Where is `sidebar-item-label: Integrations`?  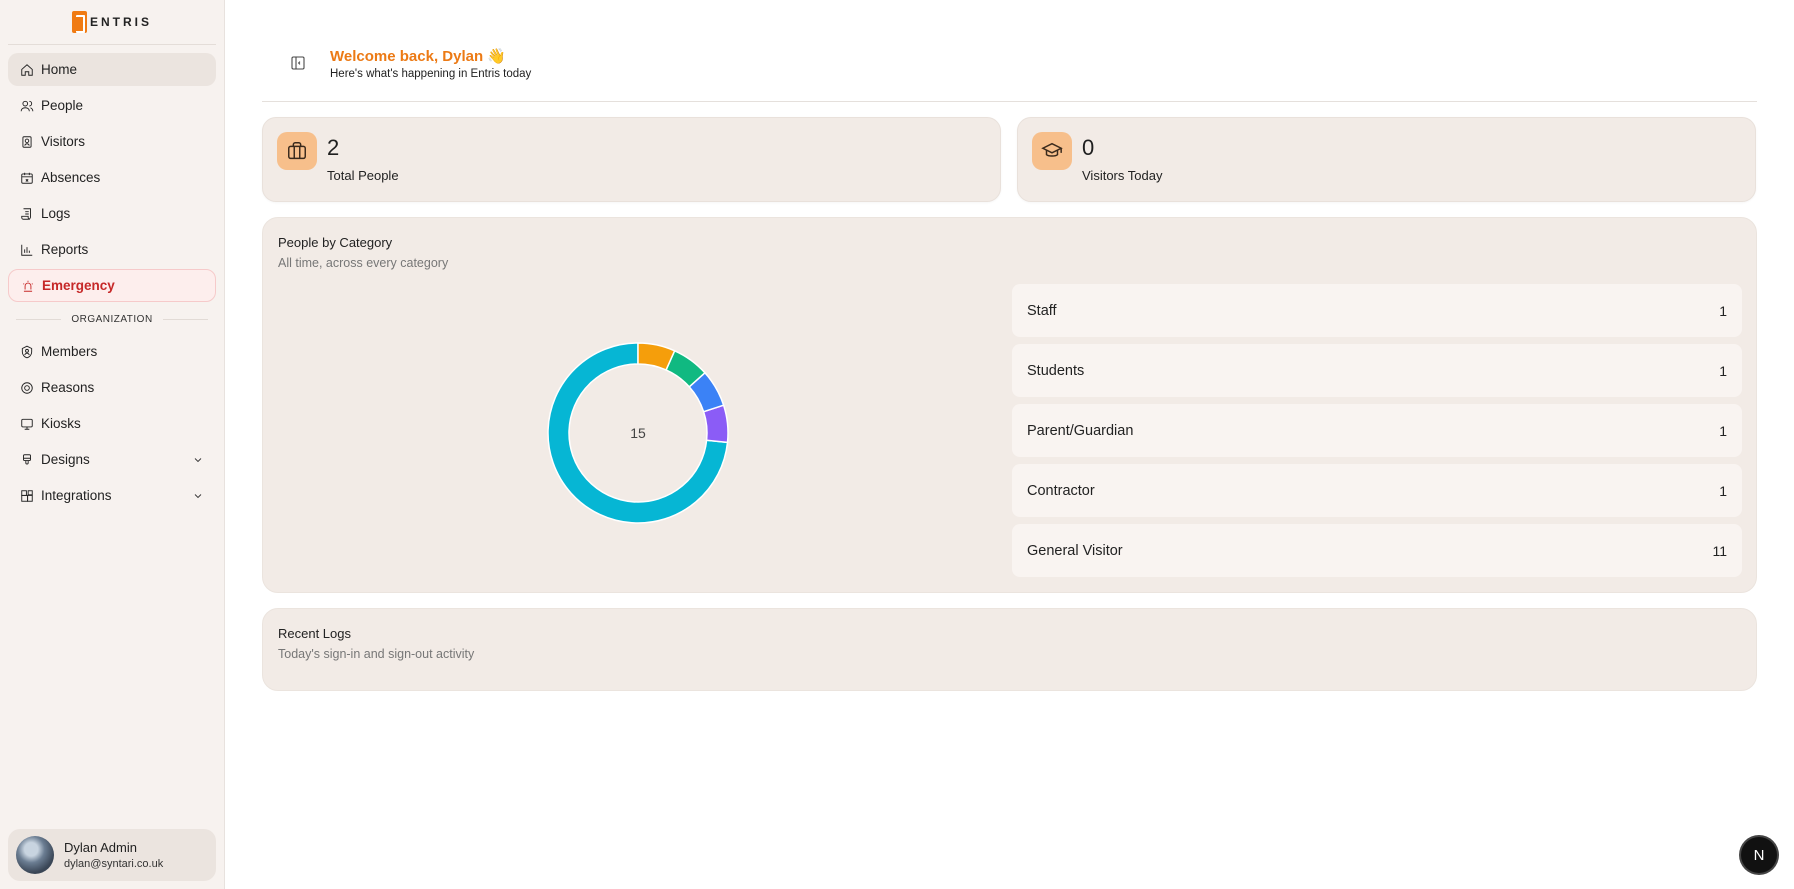 sidebar-item-label: Integrations is located at coordinates (76, 495).